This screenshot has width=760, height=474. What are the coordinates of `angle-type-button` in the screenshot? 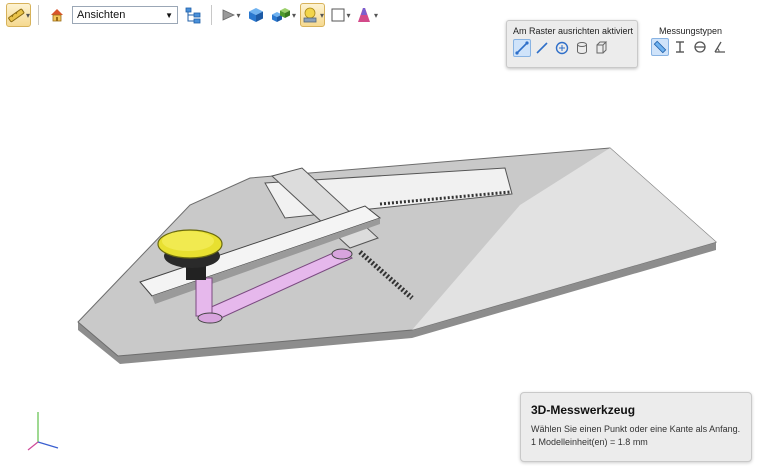 It's located at (720, 47).